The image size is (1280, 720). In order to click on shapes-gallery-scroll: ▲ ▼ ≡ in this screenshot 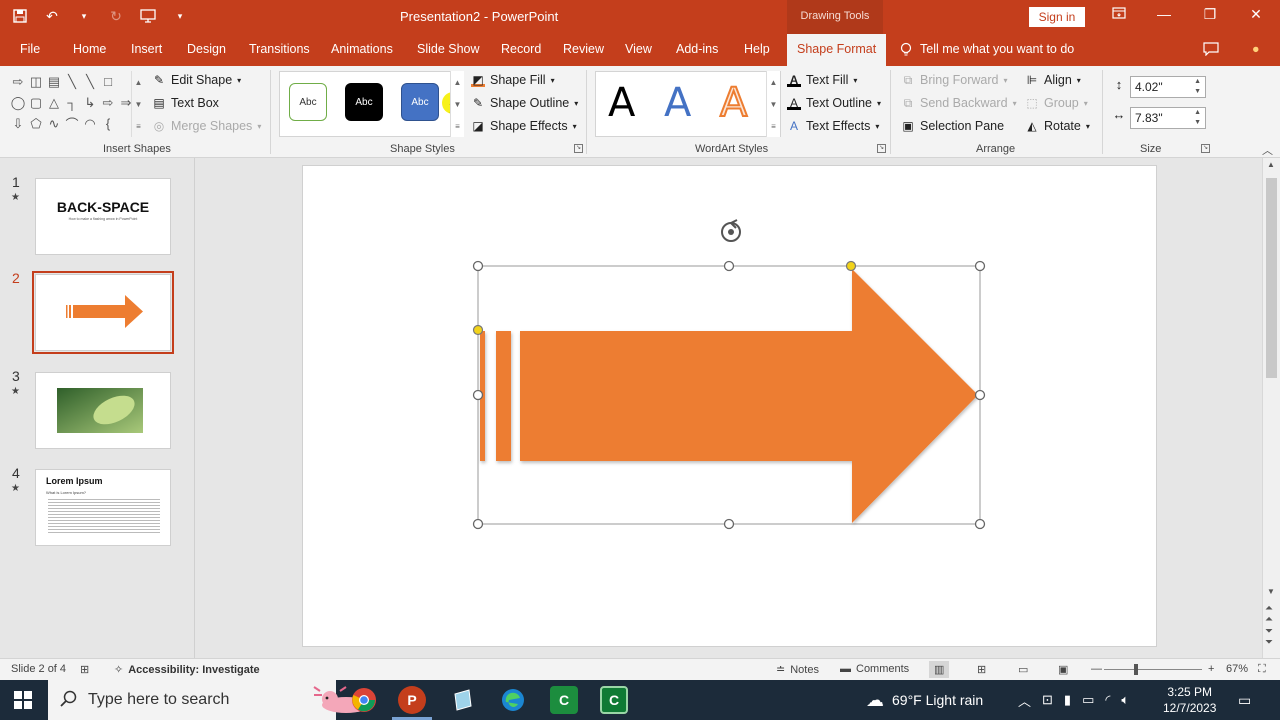, I will do `click(138, 104)`.